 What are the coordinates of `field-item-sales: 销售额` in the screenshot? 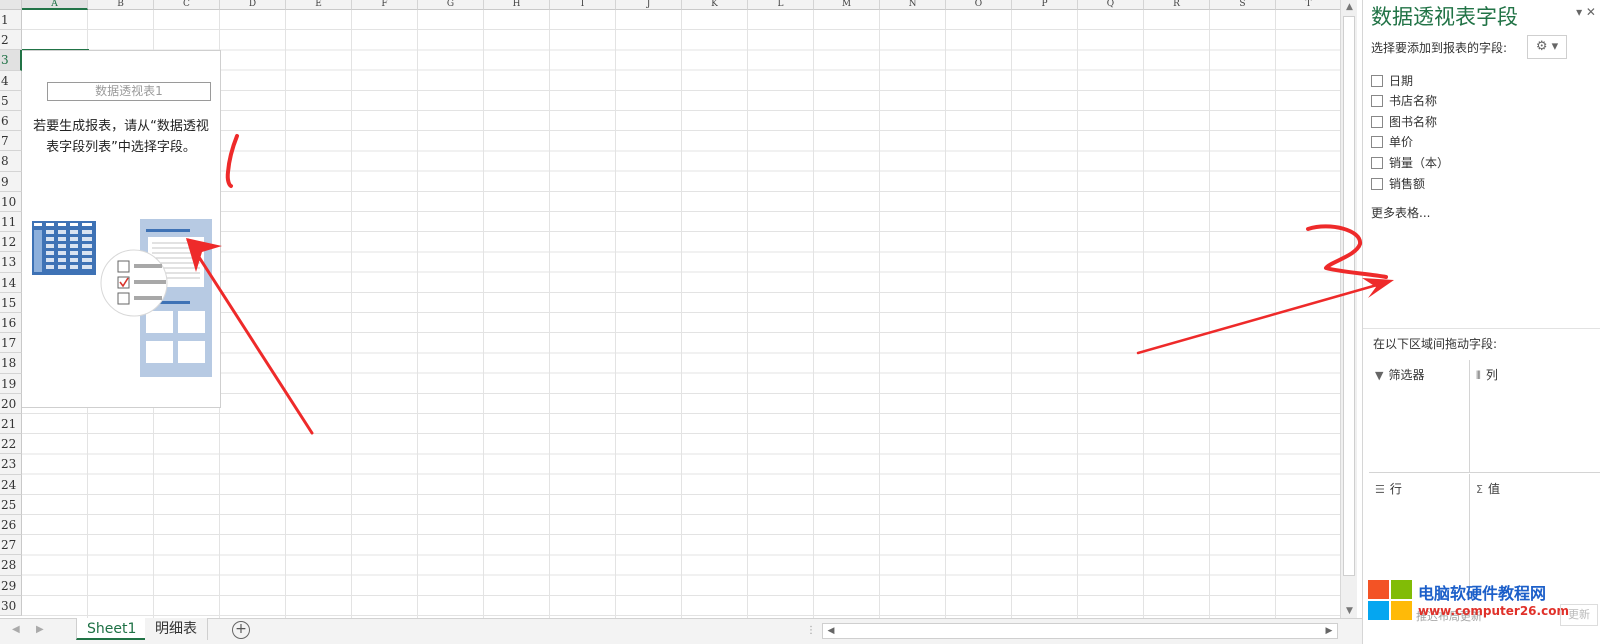 It's located at (1398, 185).